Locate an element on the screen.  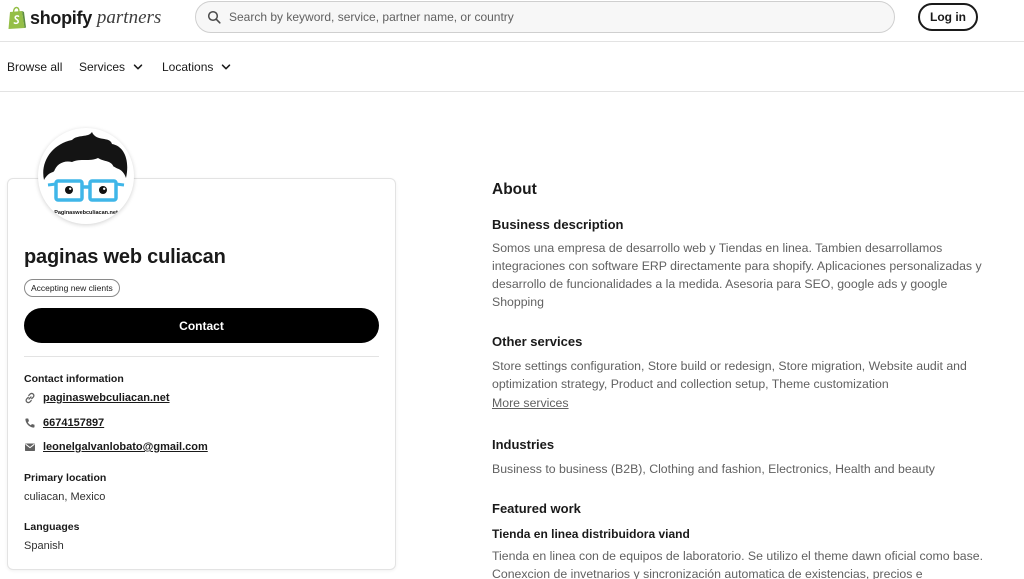
nav-browse-all: Browse all is located at coordinates (34, 67).